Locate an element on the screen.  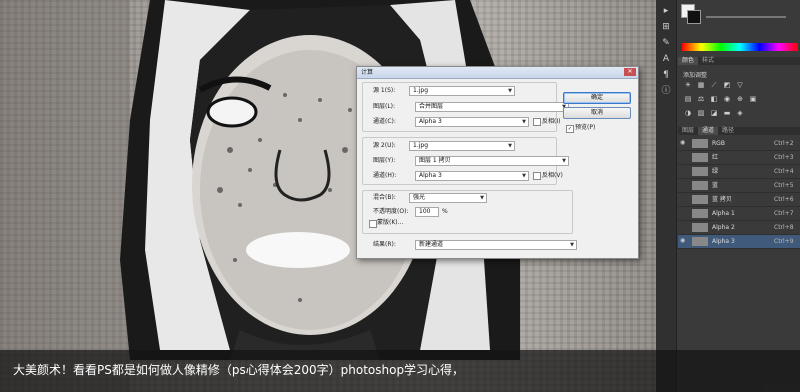
invert-icon: ◑ is located at coordinates (688, 113).